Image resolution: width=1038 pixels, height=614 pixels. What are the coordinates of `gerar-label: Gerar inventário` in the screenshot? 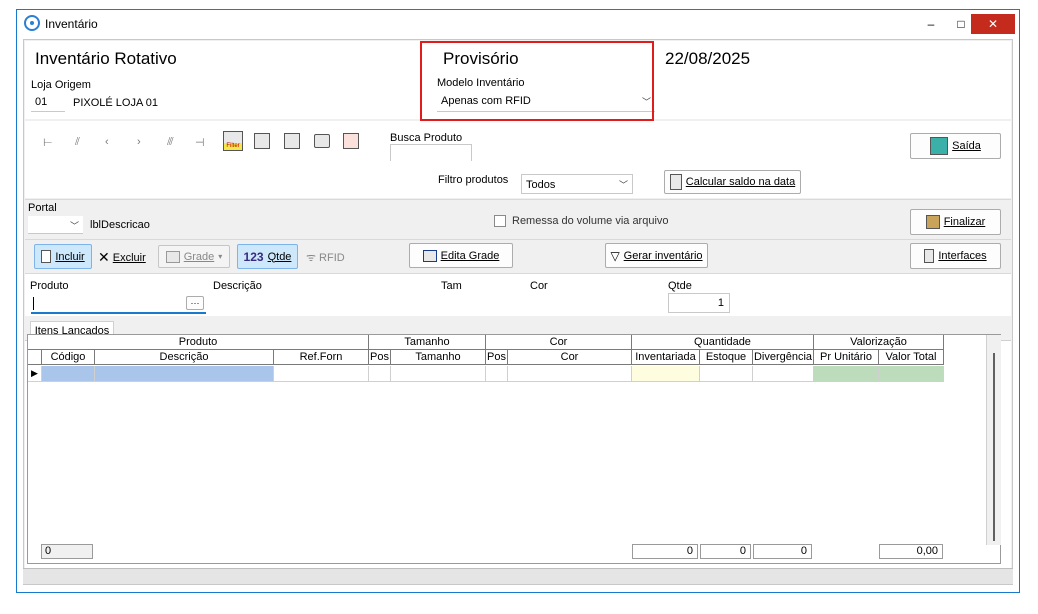 It's located at (663, 255).